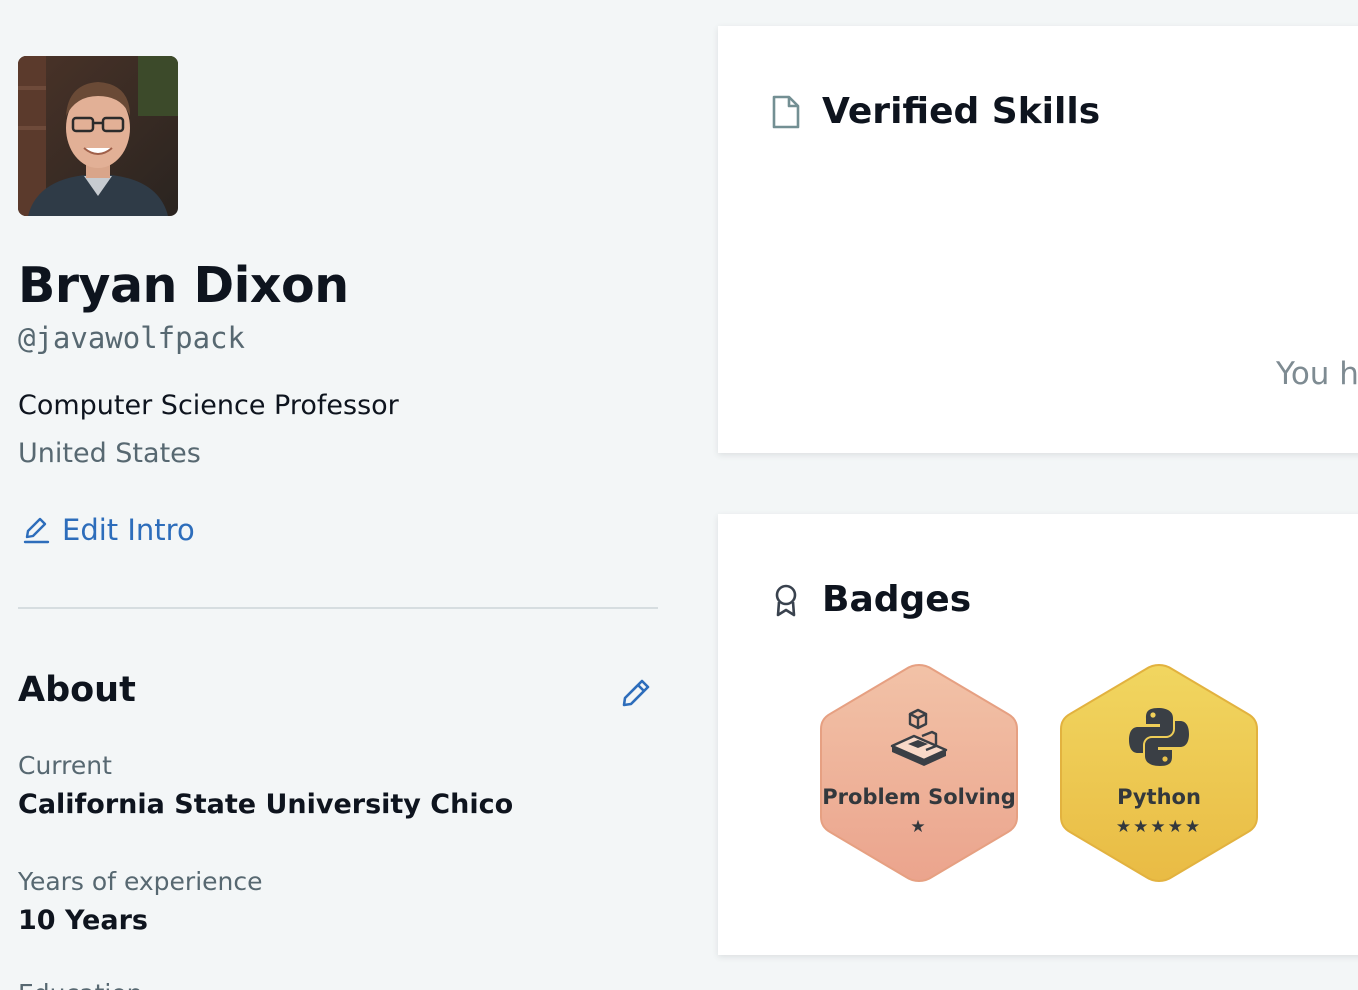 This screenshot has width=1358, height=990. Describe the element at coordinates (919, 797) in the screenshot. I see `badge-name: Problem Solving` at that location.